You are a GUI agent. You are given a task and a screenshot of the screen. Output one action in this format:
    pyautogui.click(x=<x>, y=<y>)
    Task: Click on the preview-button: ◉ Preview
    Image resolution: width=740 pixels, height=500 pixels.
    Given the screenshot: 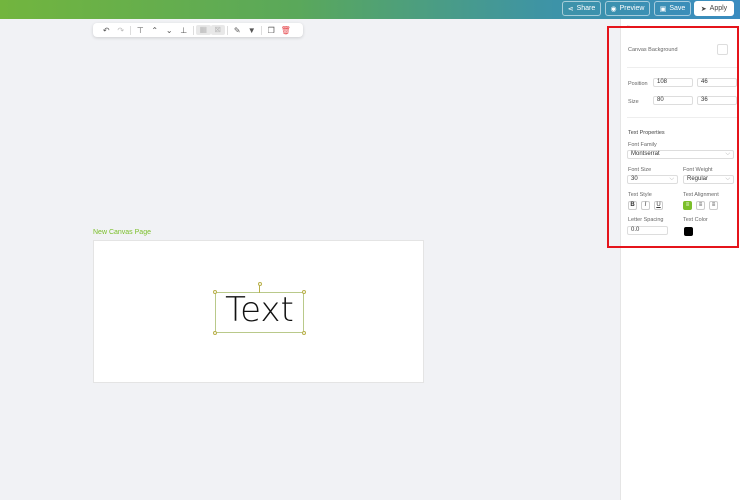 What is the action you would take?
    pyautogui.click(x=627, y=8)
    